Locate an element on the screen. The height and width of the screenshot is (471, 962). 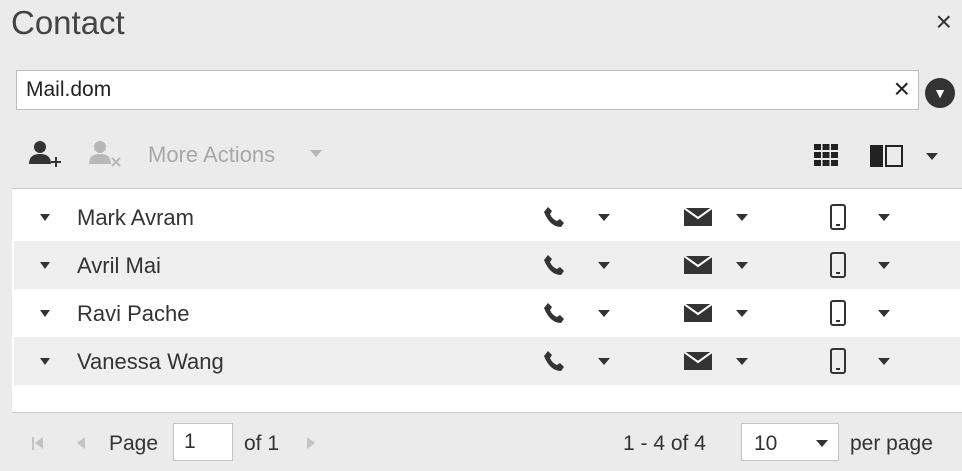
search-box: × is located at coordinates (467, 90).